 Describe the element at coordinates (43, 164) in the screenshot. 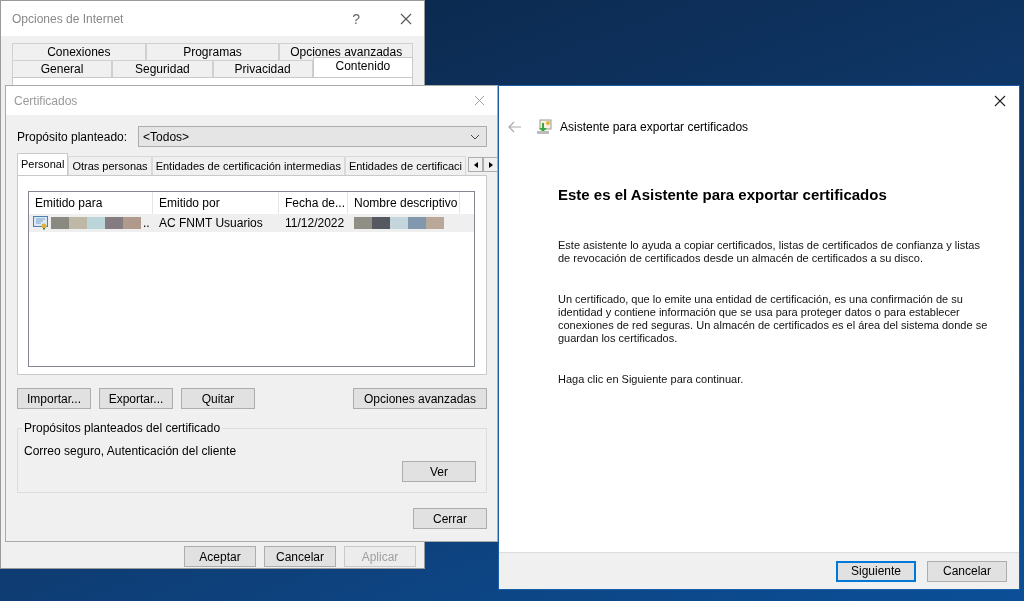

I see `tab: Personal` at that location.